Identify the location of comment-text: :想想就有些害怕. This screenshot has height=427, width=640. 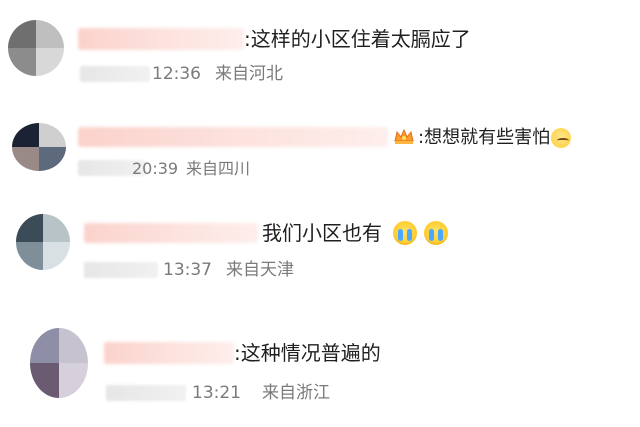
(484, 137).